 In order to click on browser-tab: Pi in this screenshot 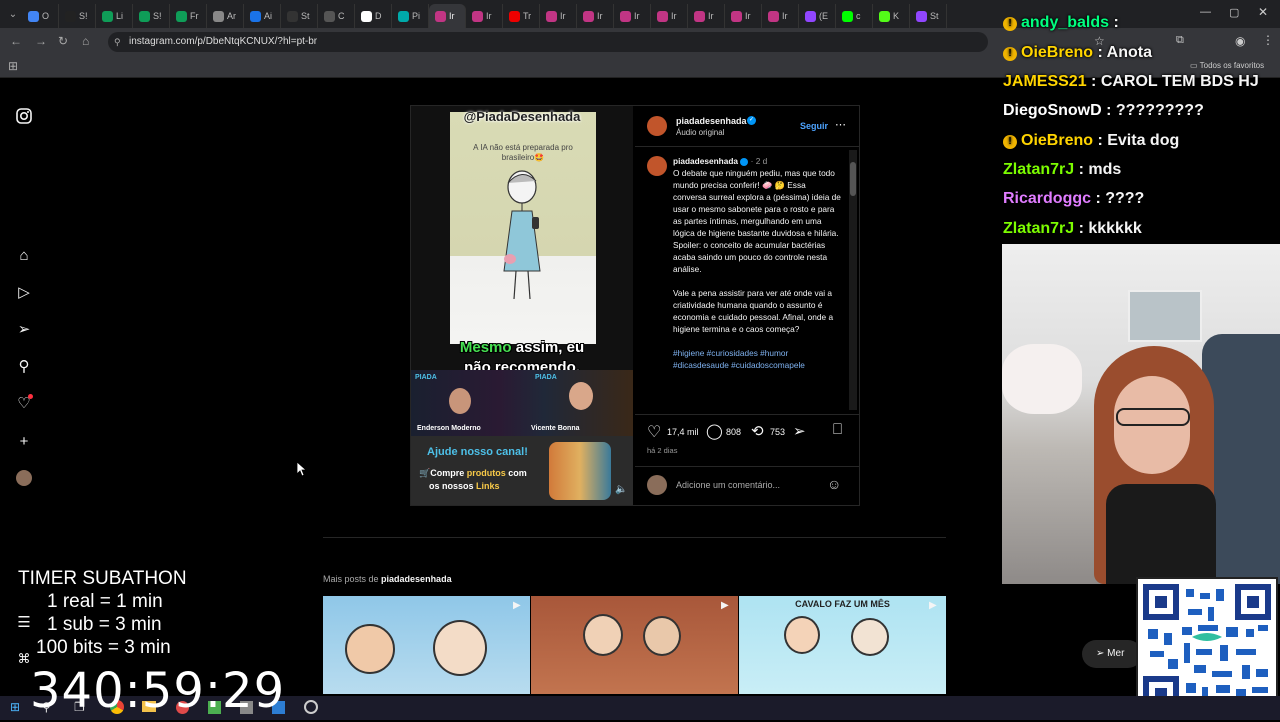, I will do `click(410, 16)`.